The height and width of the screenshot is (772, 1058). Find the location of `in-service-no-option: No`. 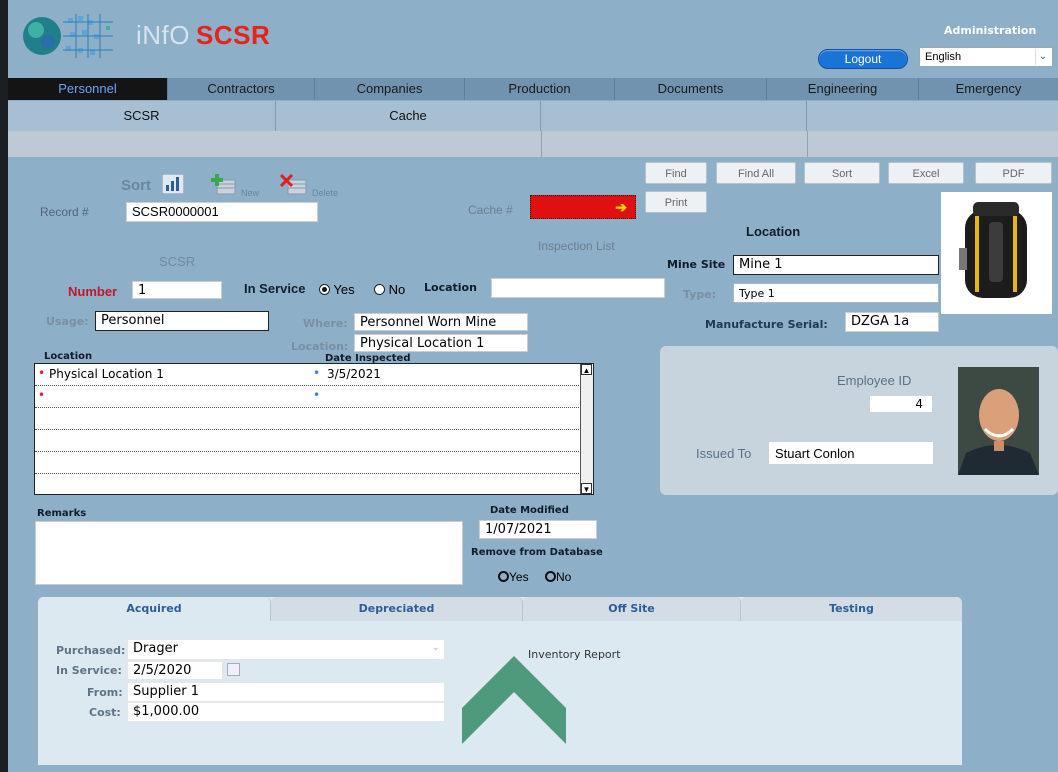

in-service-no-option: No is located at coordinates (389, 289).